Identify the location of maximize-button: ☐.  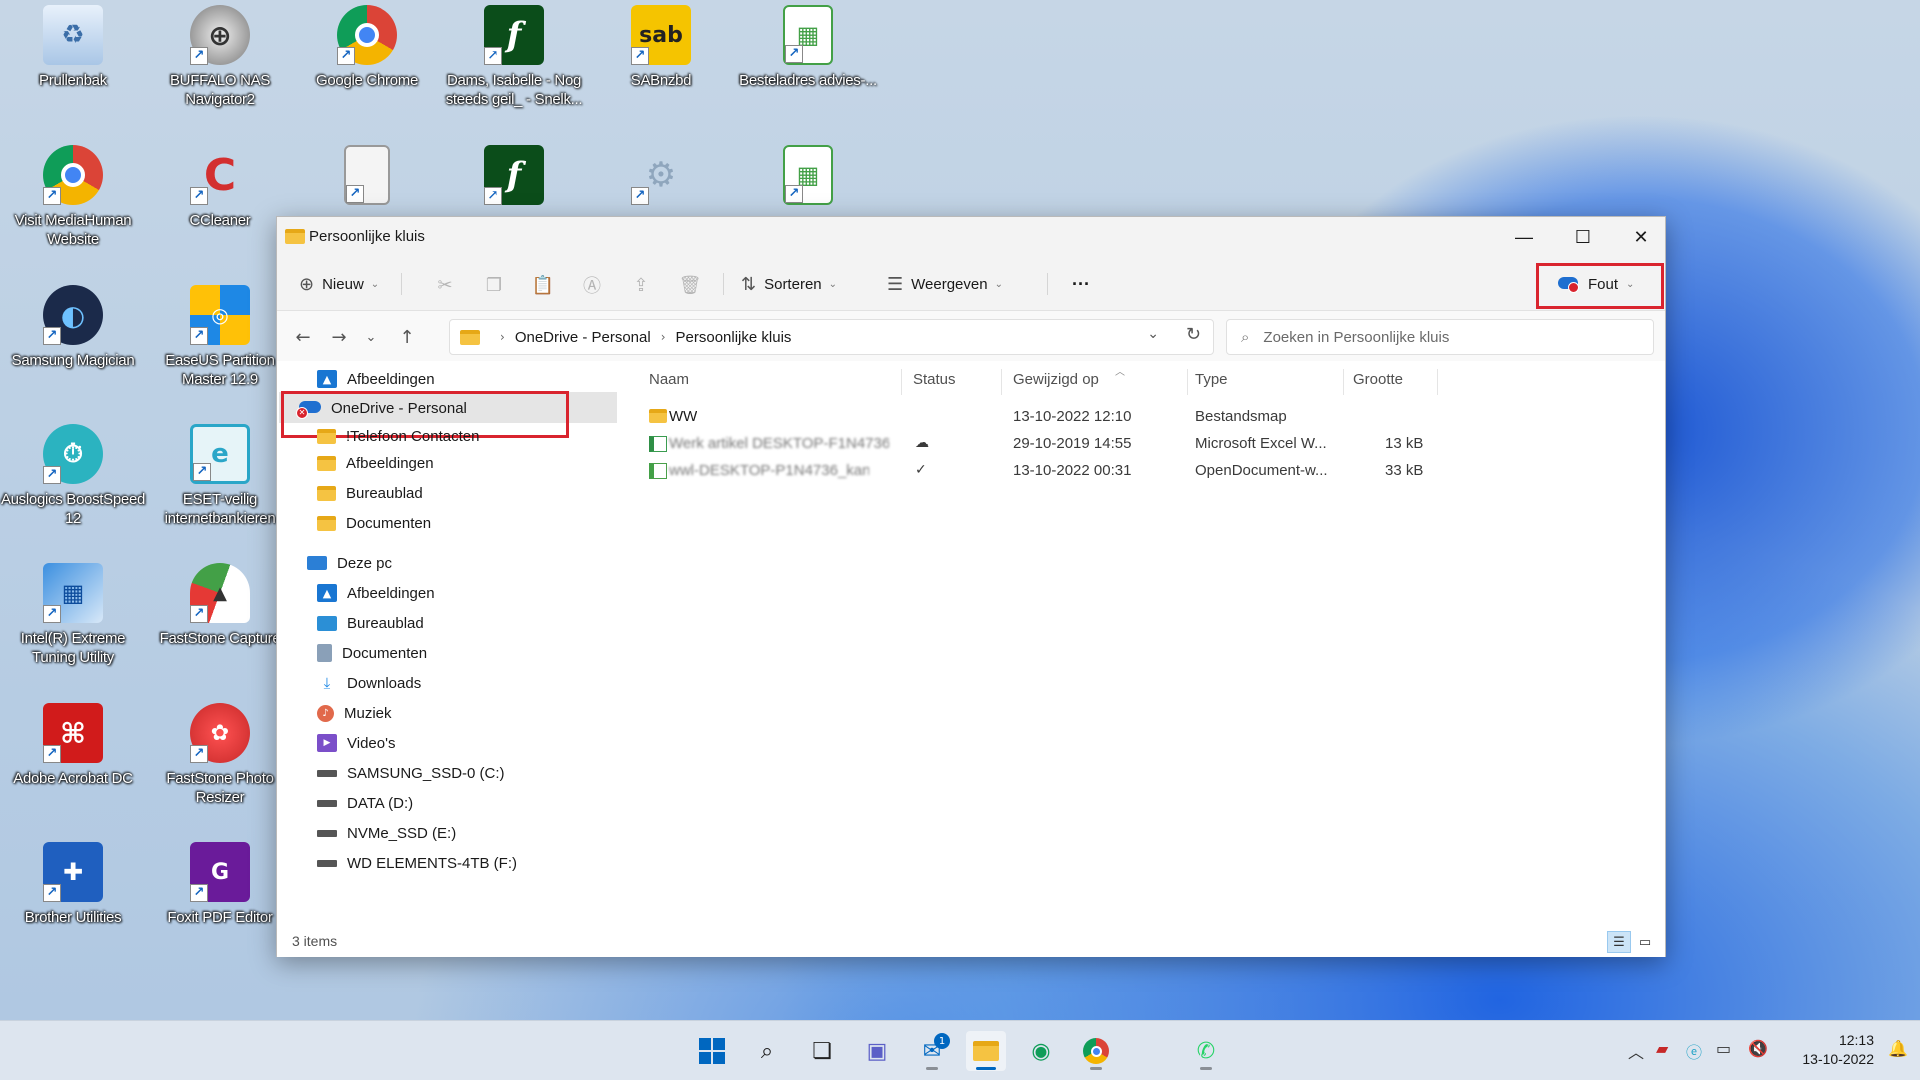
(1583, 237).